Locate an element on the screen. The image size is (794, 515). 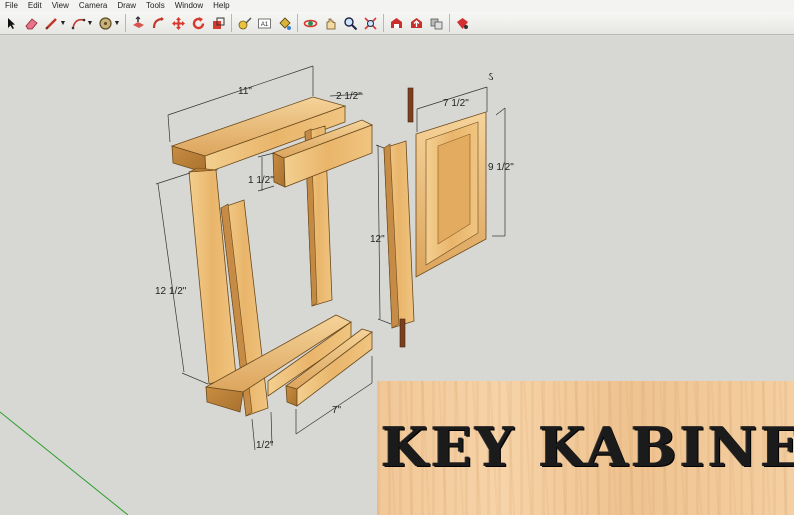
paint-bucket-button is located at coordinates (284, 23).